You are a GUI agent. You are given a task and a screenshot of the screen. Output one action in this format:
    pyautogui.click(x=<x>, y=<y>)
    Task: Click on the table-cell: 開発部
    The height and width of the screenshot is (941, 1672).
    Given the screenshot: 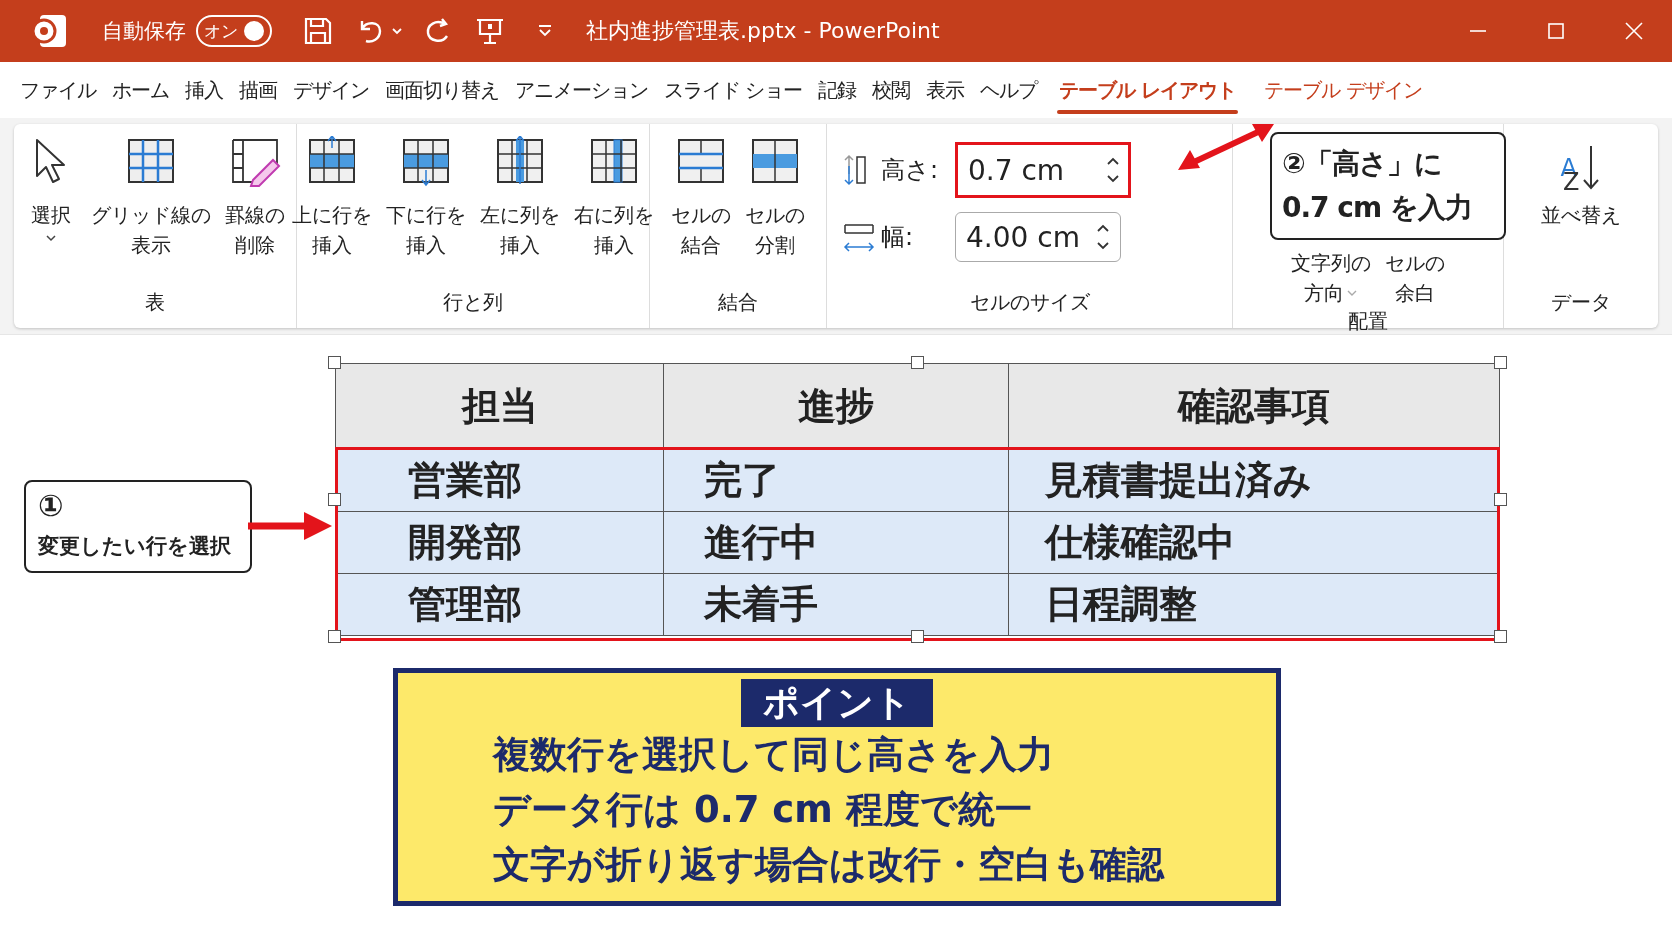 What is the action you would take?
    pyautogui.click(x=499, y=542)
    